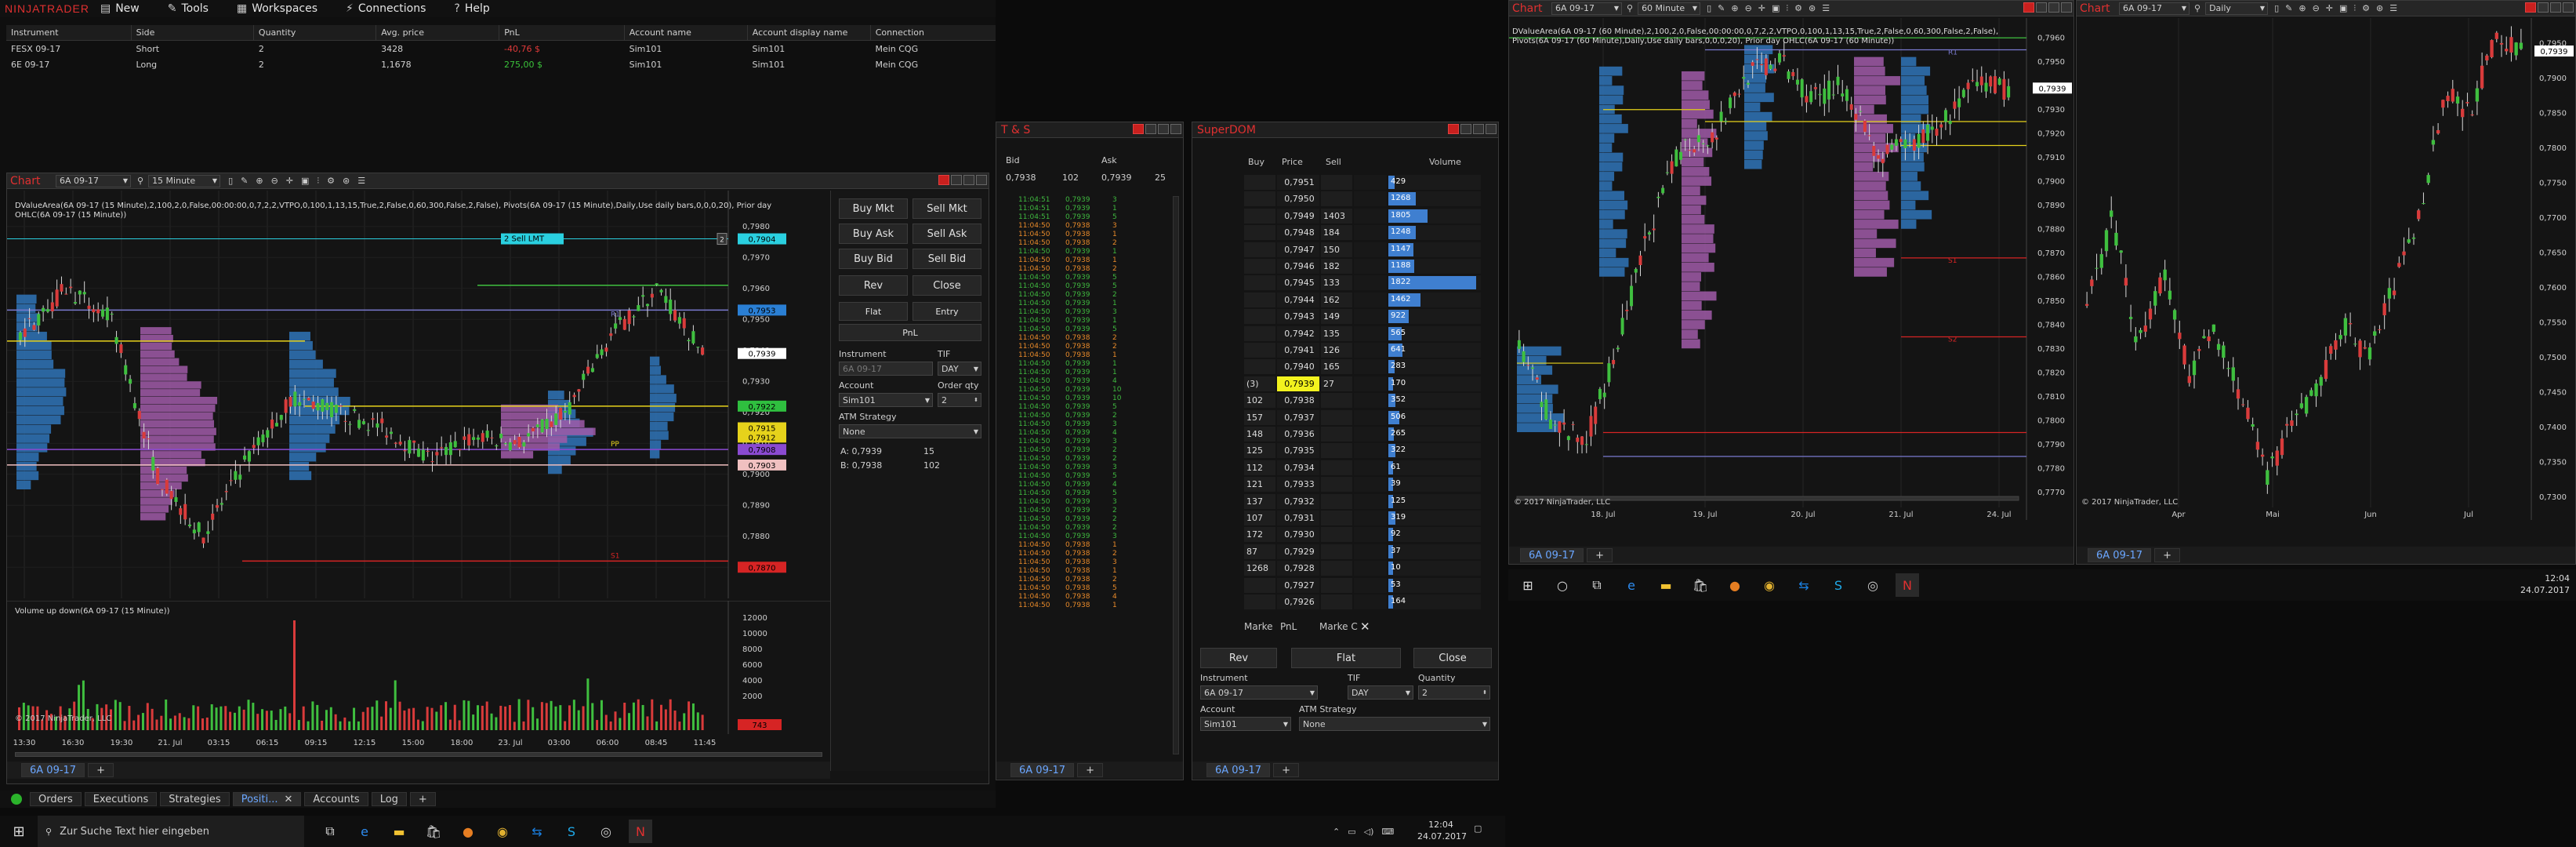  What do you see at coordinates (1298, 350) in the screenshot?
I see `dom-price-cell: 0,7941` at bounding box center [1298, 350].